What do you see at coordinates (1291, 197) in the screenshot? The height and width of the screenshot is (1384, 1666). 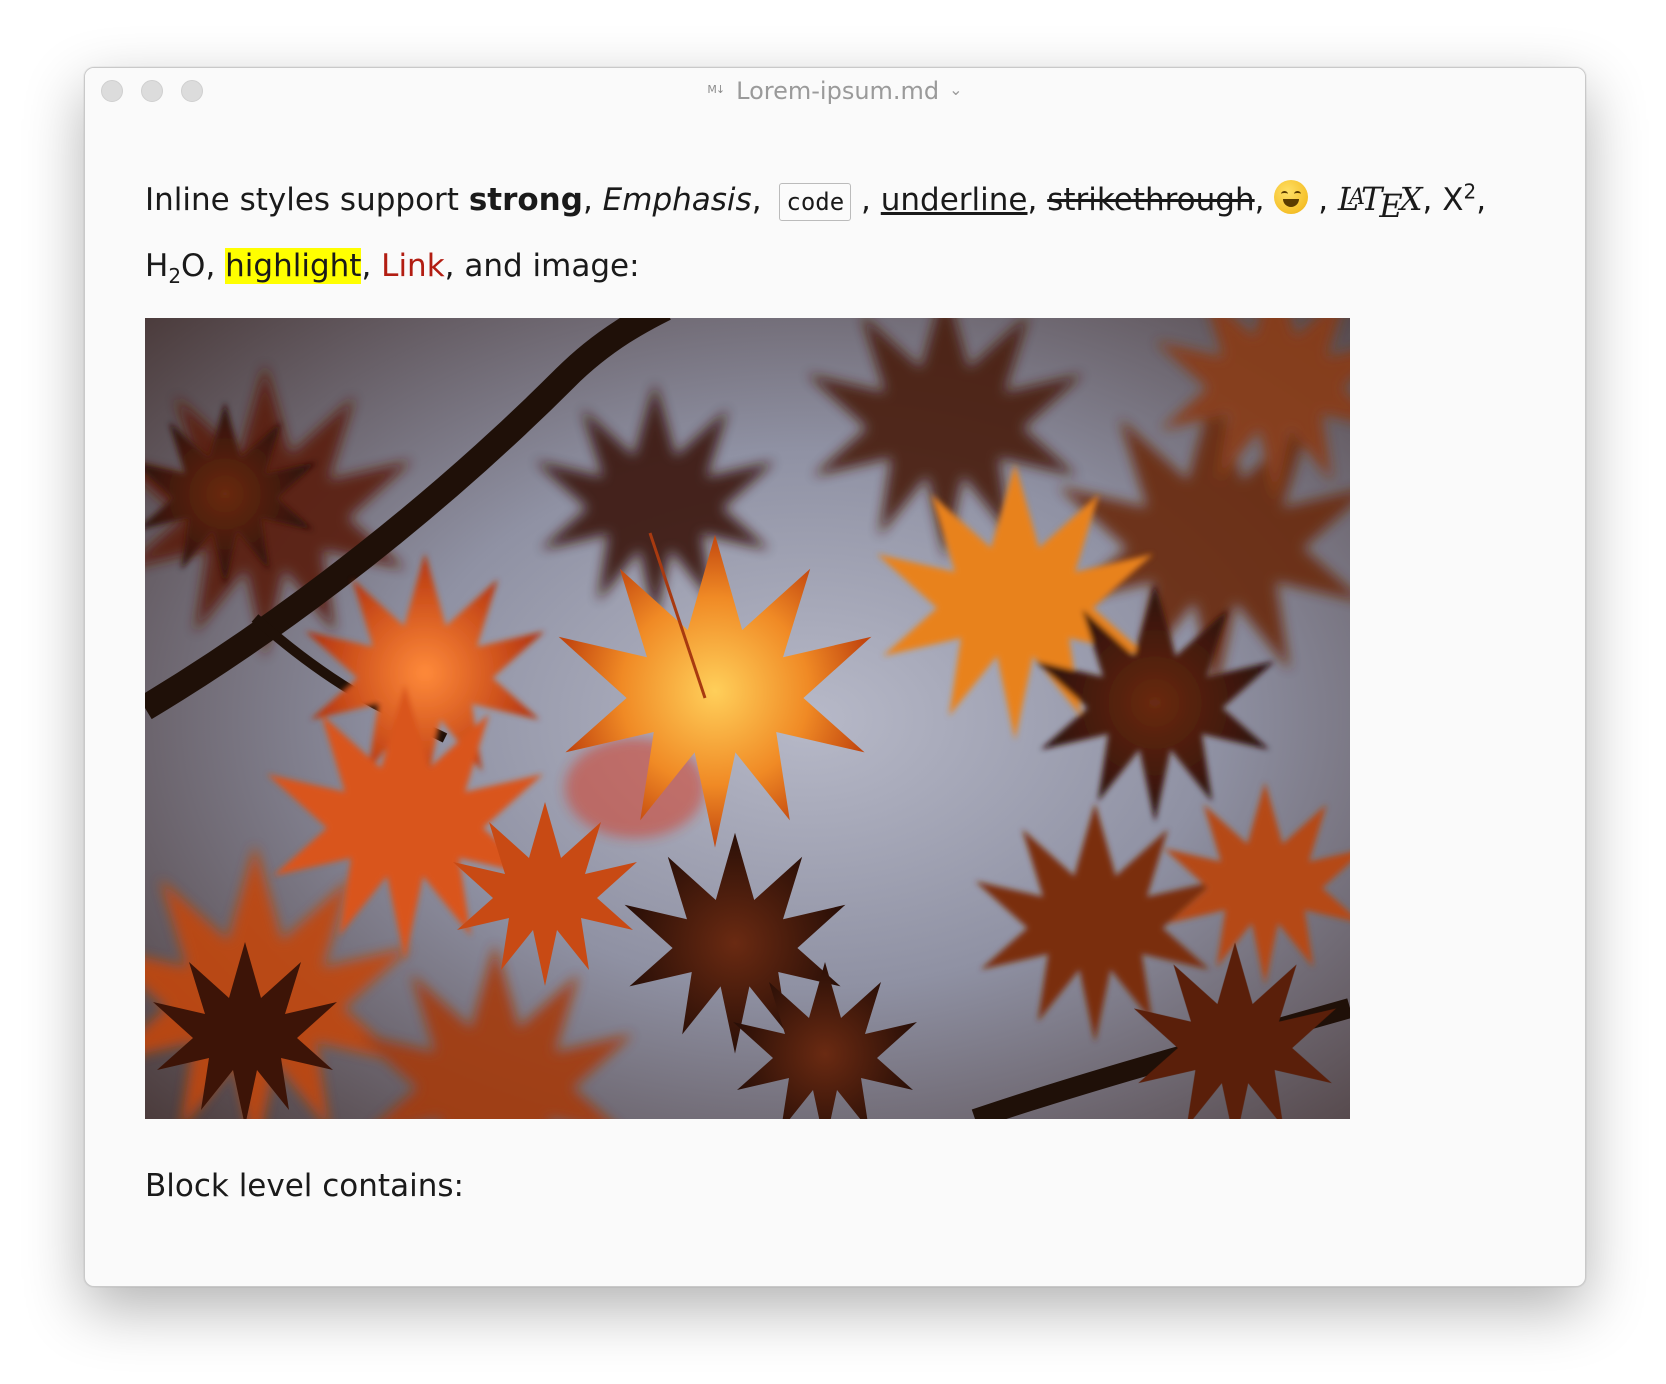 I see `laughing-emoji-icon` at bounding box center [1291, 197].